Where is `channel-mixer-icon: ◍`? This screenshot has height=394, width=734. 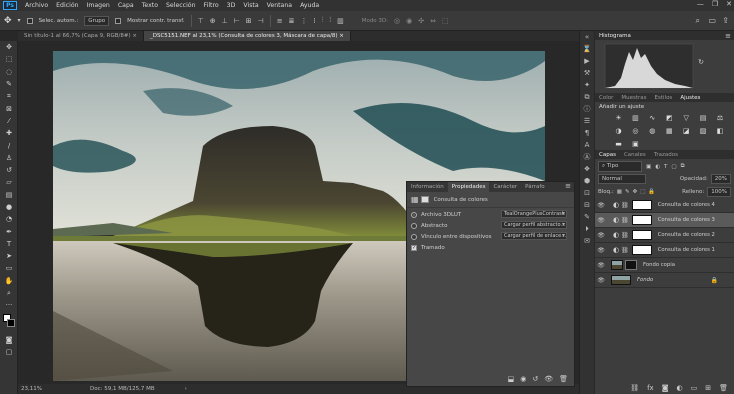
channel-mixer-icon: ◍ is located at coordinates (652, 131).